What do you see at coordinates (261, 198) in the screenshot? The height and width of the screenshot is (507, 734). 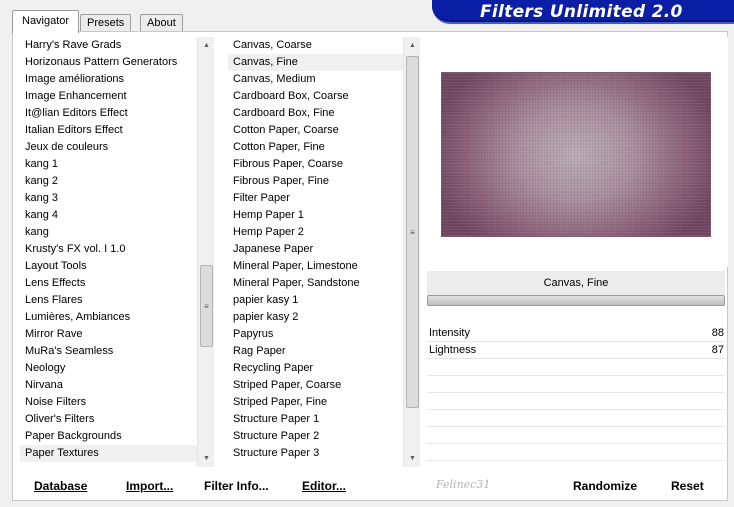 I see `list-item-label: Filter Paper` at bounding box center [261, 198].